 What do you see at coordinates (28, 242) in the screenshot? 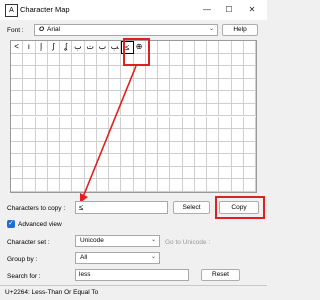
I see `character-set-label: Character set :` at bounding box center [28, 242].